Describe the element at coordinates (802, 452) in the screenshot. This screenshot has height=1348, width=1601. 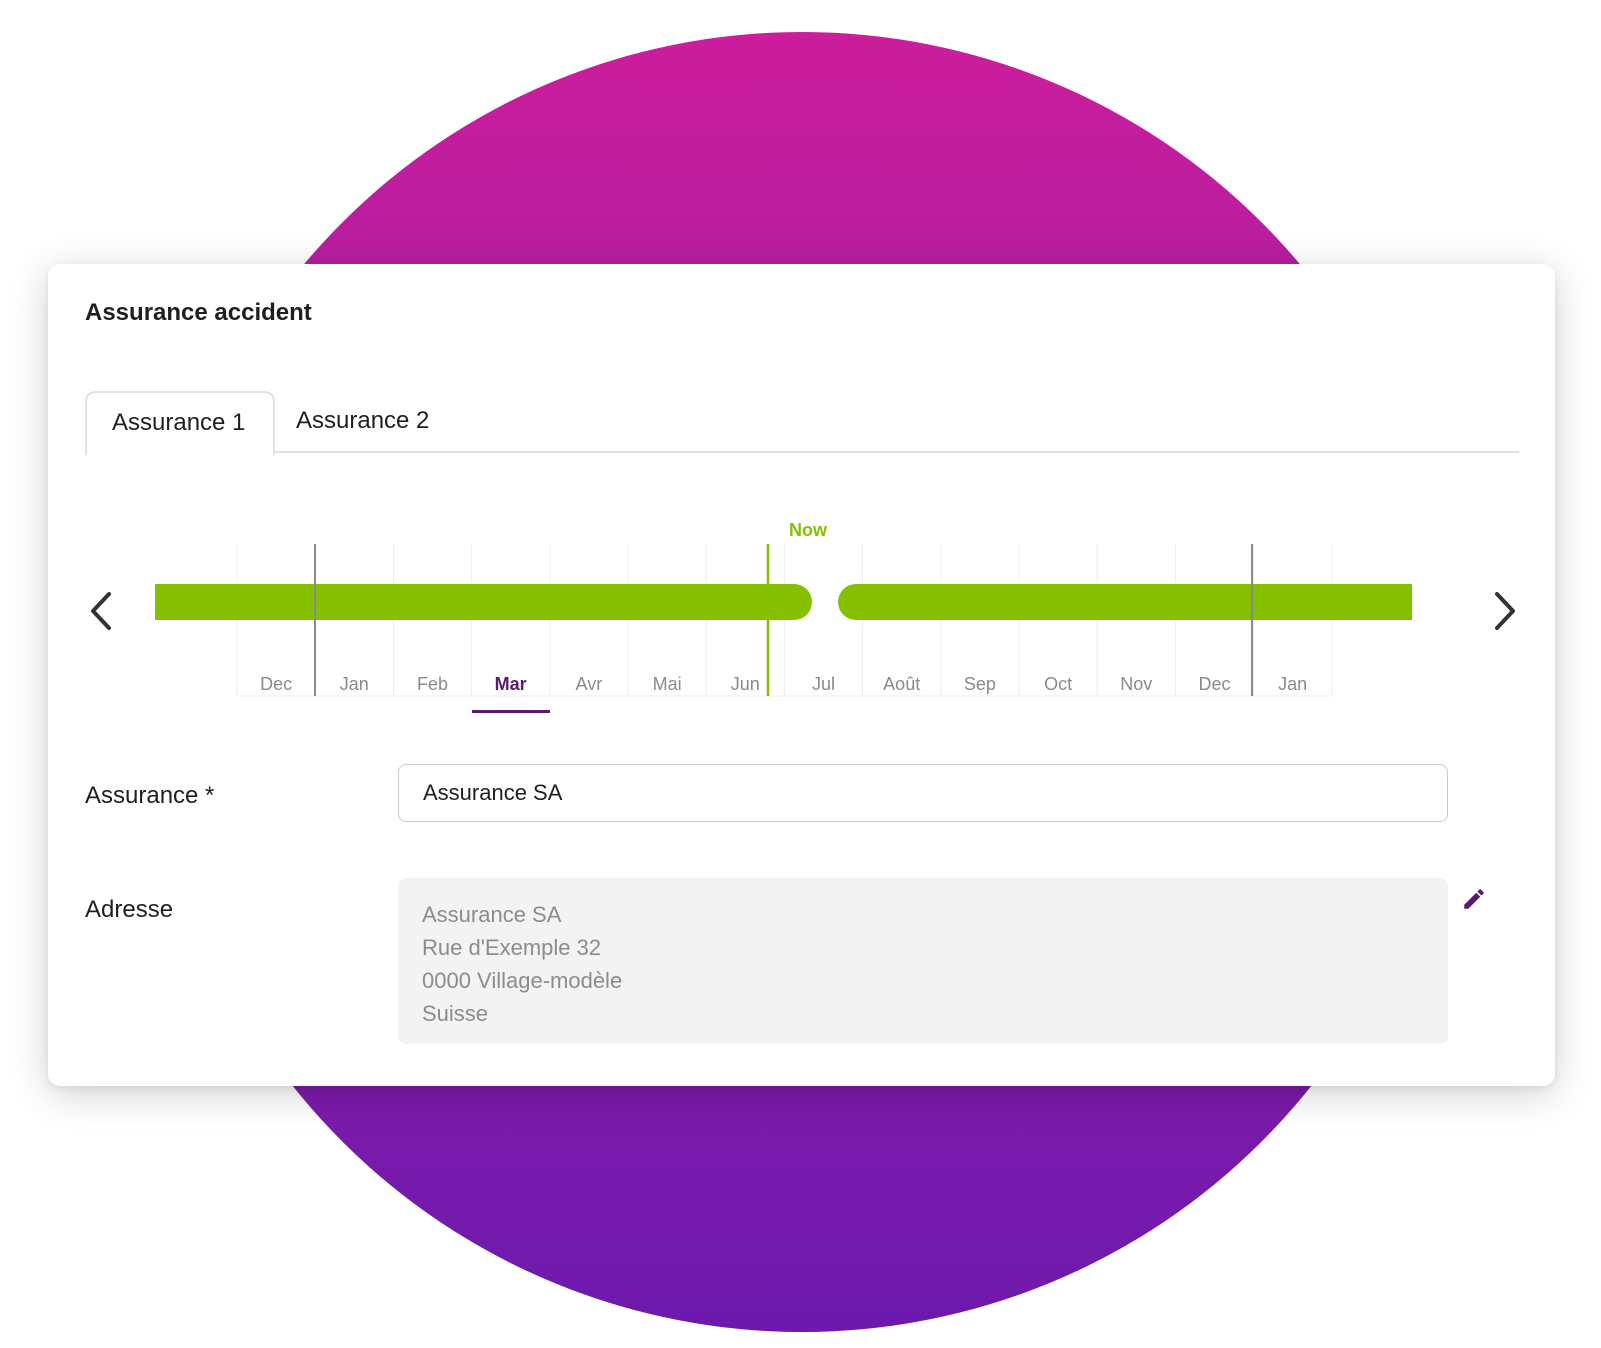
I see `tabs-divider` at that location.